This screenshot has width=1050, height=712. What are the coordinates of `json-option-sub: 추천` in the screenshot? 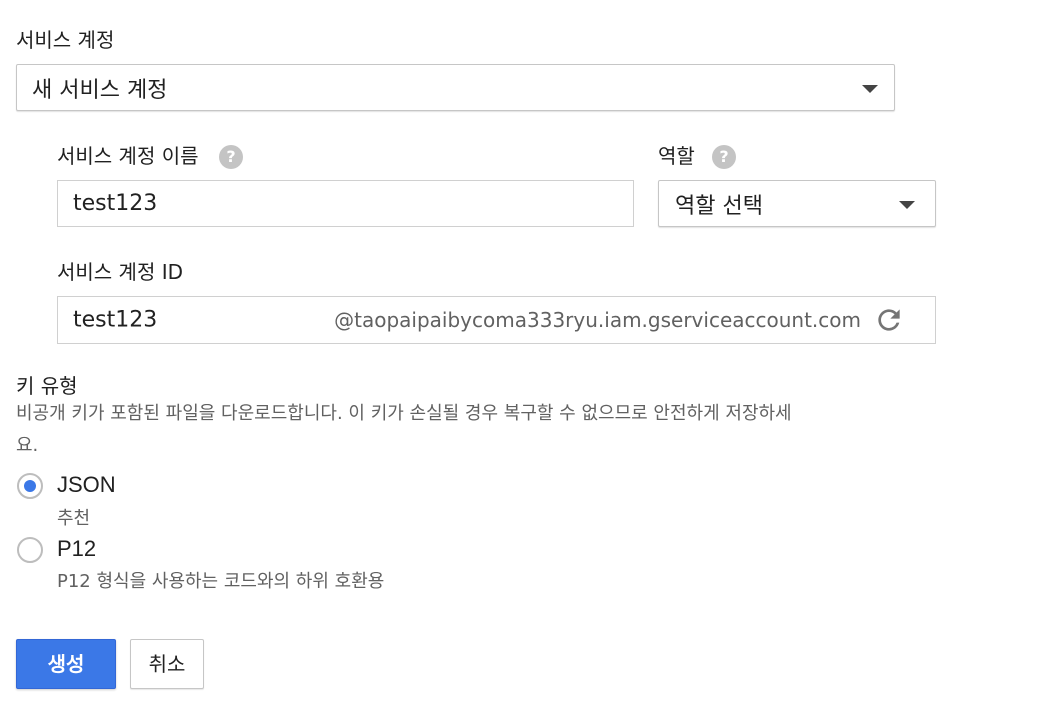 It's located at (74, 518).